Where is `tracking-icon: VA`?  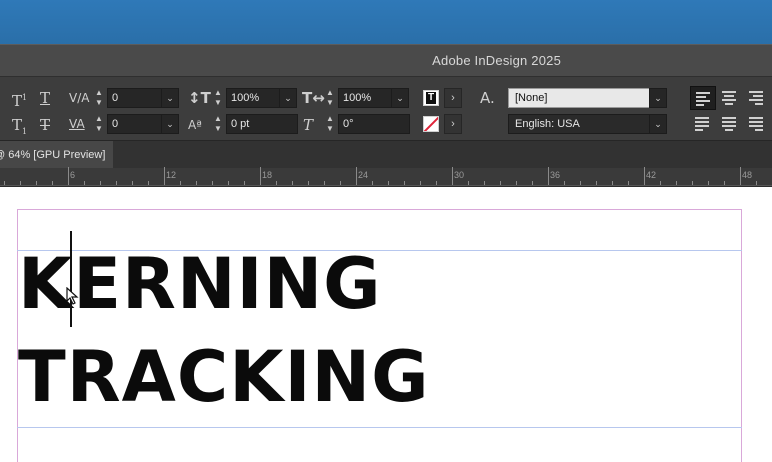 tracking-icon: VA is located at coordinates (77, 124).